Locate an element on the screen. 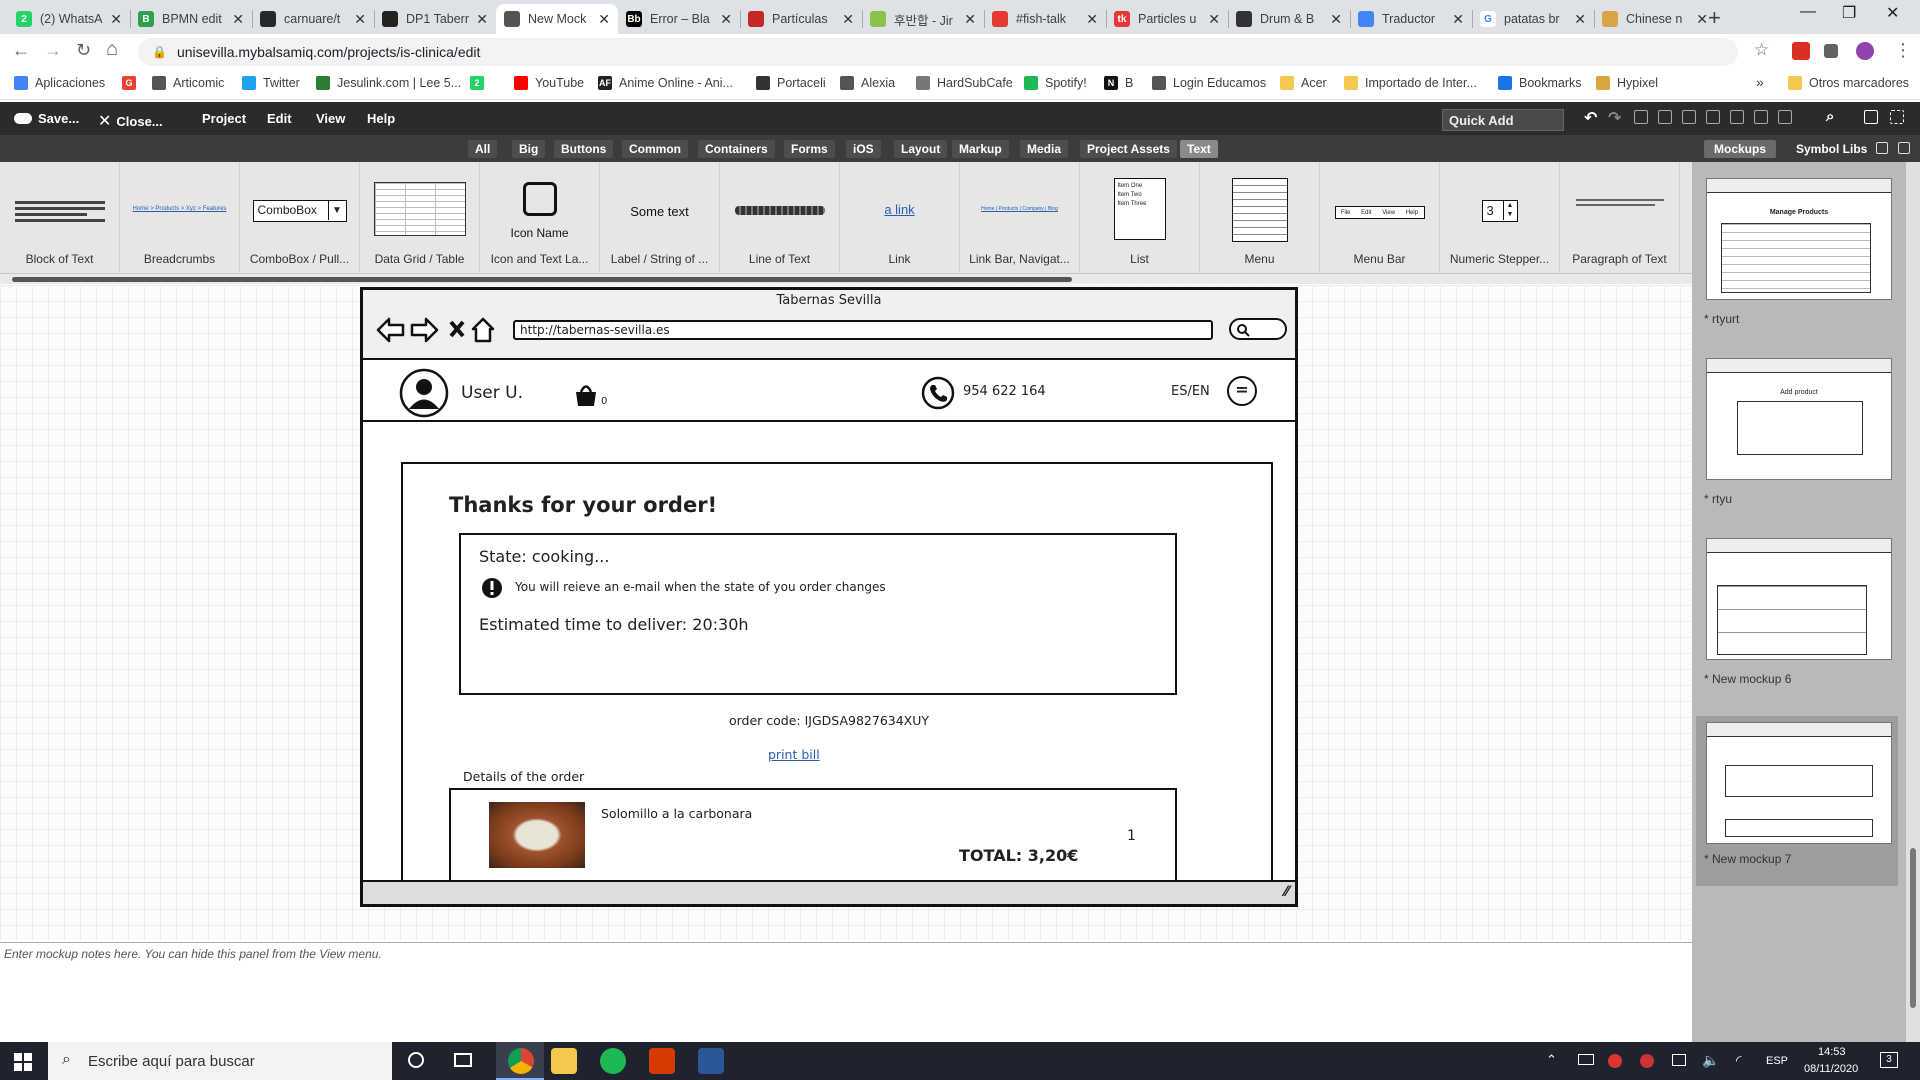 The height and width of the screenshot is (1080, 1920). home-button: ⌂ is located at coordinates (112, 49).